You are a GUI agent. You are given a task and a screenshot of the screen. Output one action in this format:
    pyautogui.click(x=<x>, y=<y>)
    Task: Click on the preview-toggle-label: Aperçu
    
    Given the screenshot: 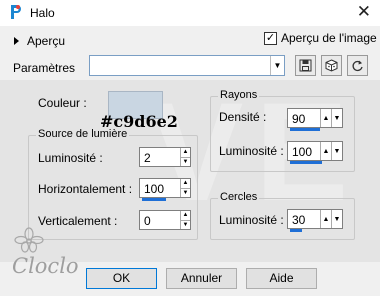 What is the action you would take?
    pyautogui.click(x=46, y=41)
    